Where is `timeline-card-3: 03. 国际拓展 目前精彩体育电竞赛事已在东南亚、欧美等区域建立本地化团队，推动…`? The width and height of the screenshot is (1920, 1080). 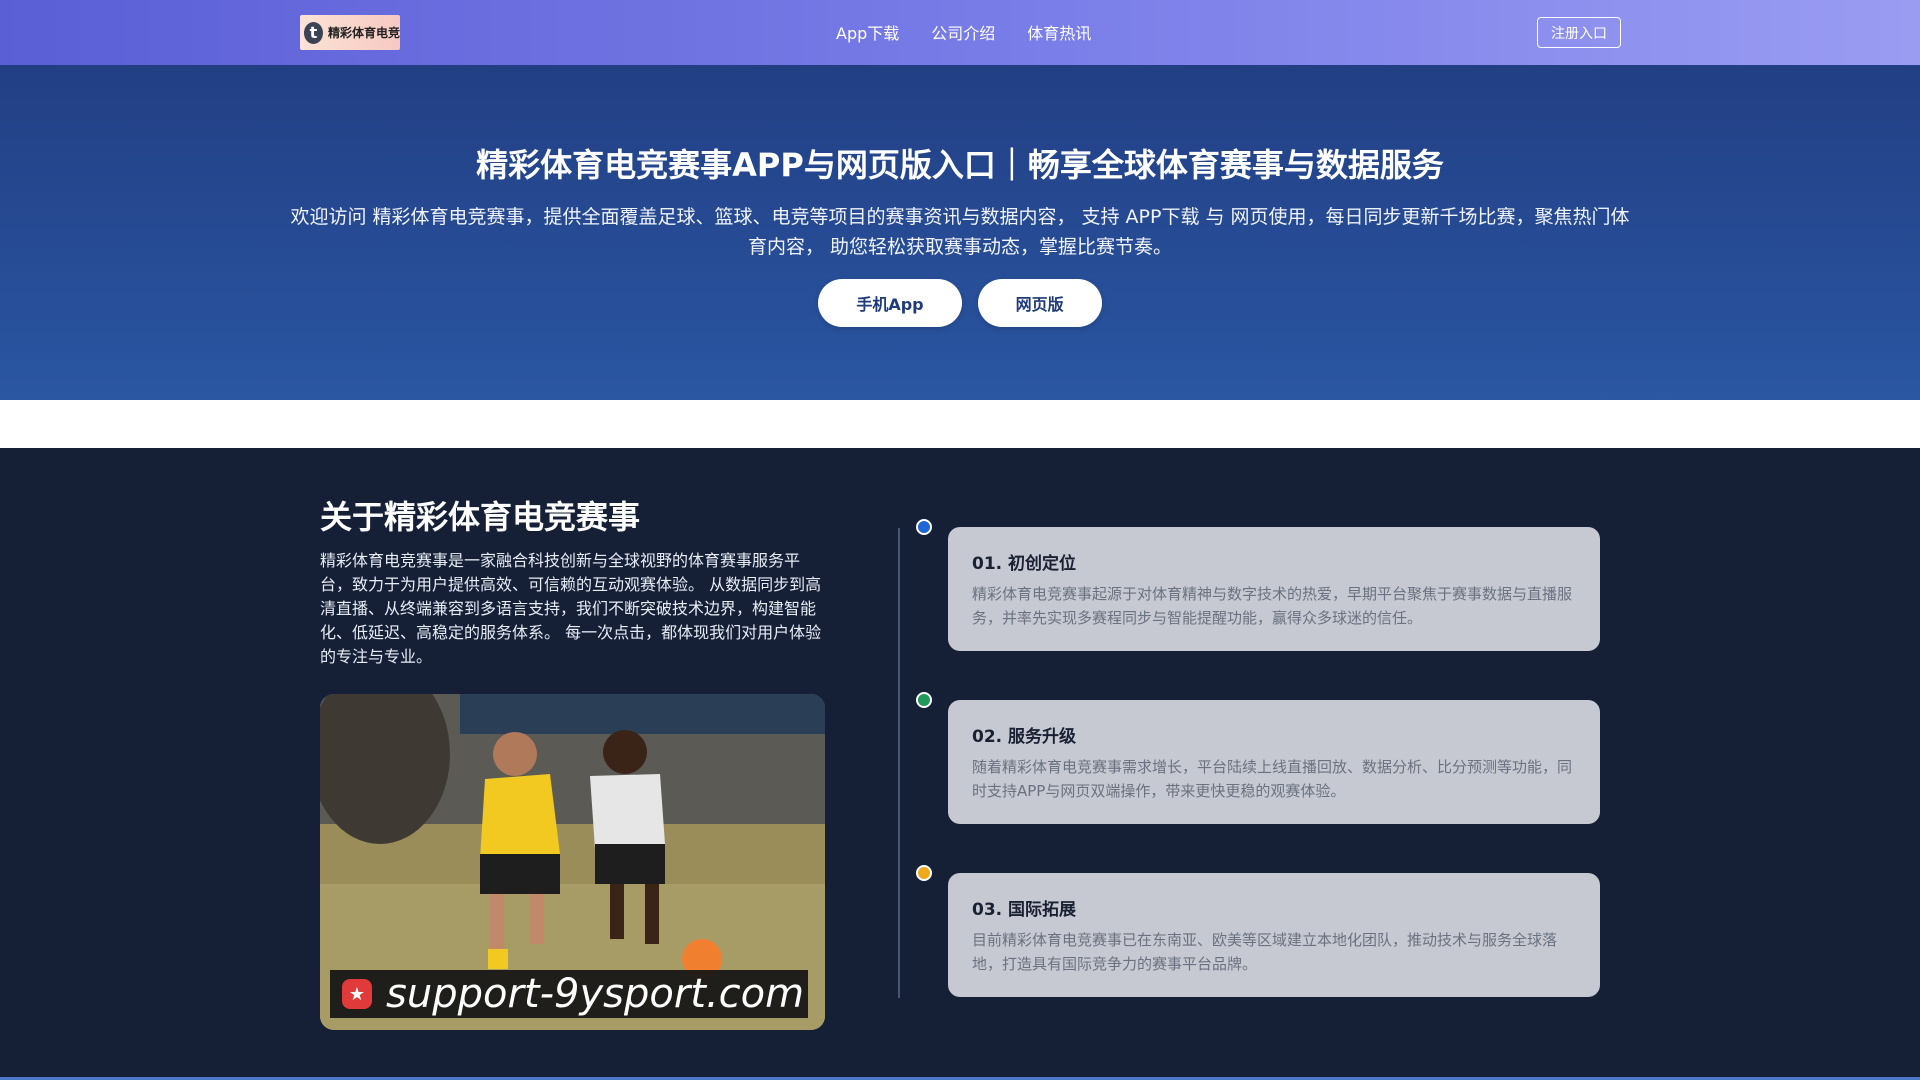 timeline-card-3: 03. 国际拓展 目前精彩体育电竞赛事已在东南亚、欧美等区域建立本地化团队，推动… is located at coordinates (1274, 935).